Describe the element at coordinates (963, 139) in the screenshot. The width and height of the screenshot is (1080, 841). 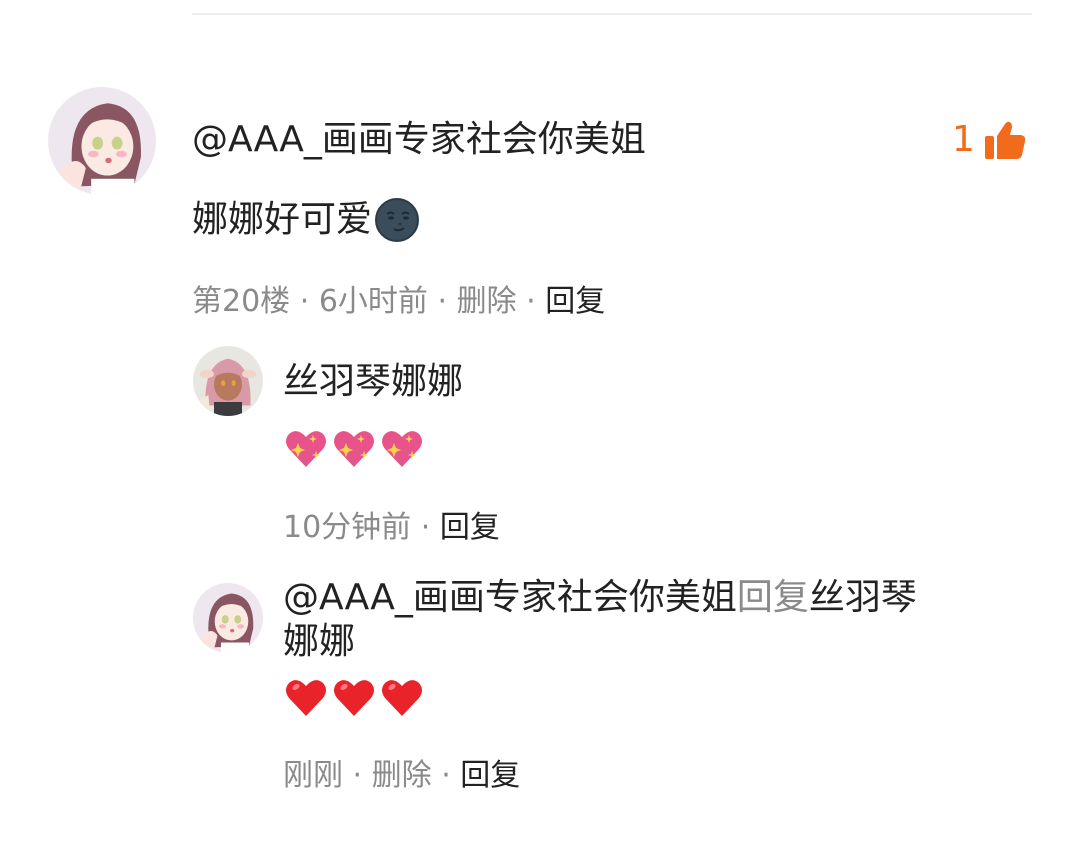
I see `like-count: 1` at that location.